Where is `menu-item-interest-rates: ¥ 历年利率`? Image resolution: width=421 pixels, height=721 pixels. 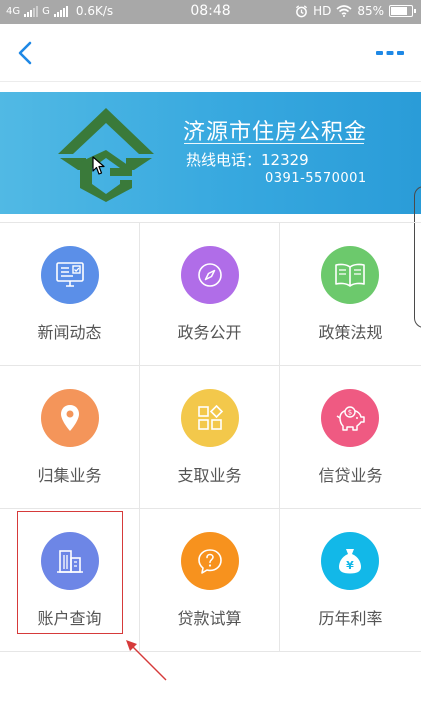
menu-item-interest-rates: ¥ 历年利率 is located at coordinates (350, 580).